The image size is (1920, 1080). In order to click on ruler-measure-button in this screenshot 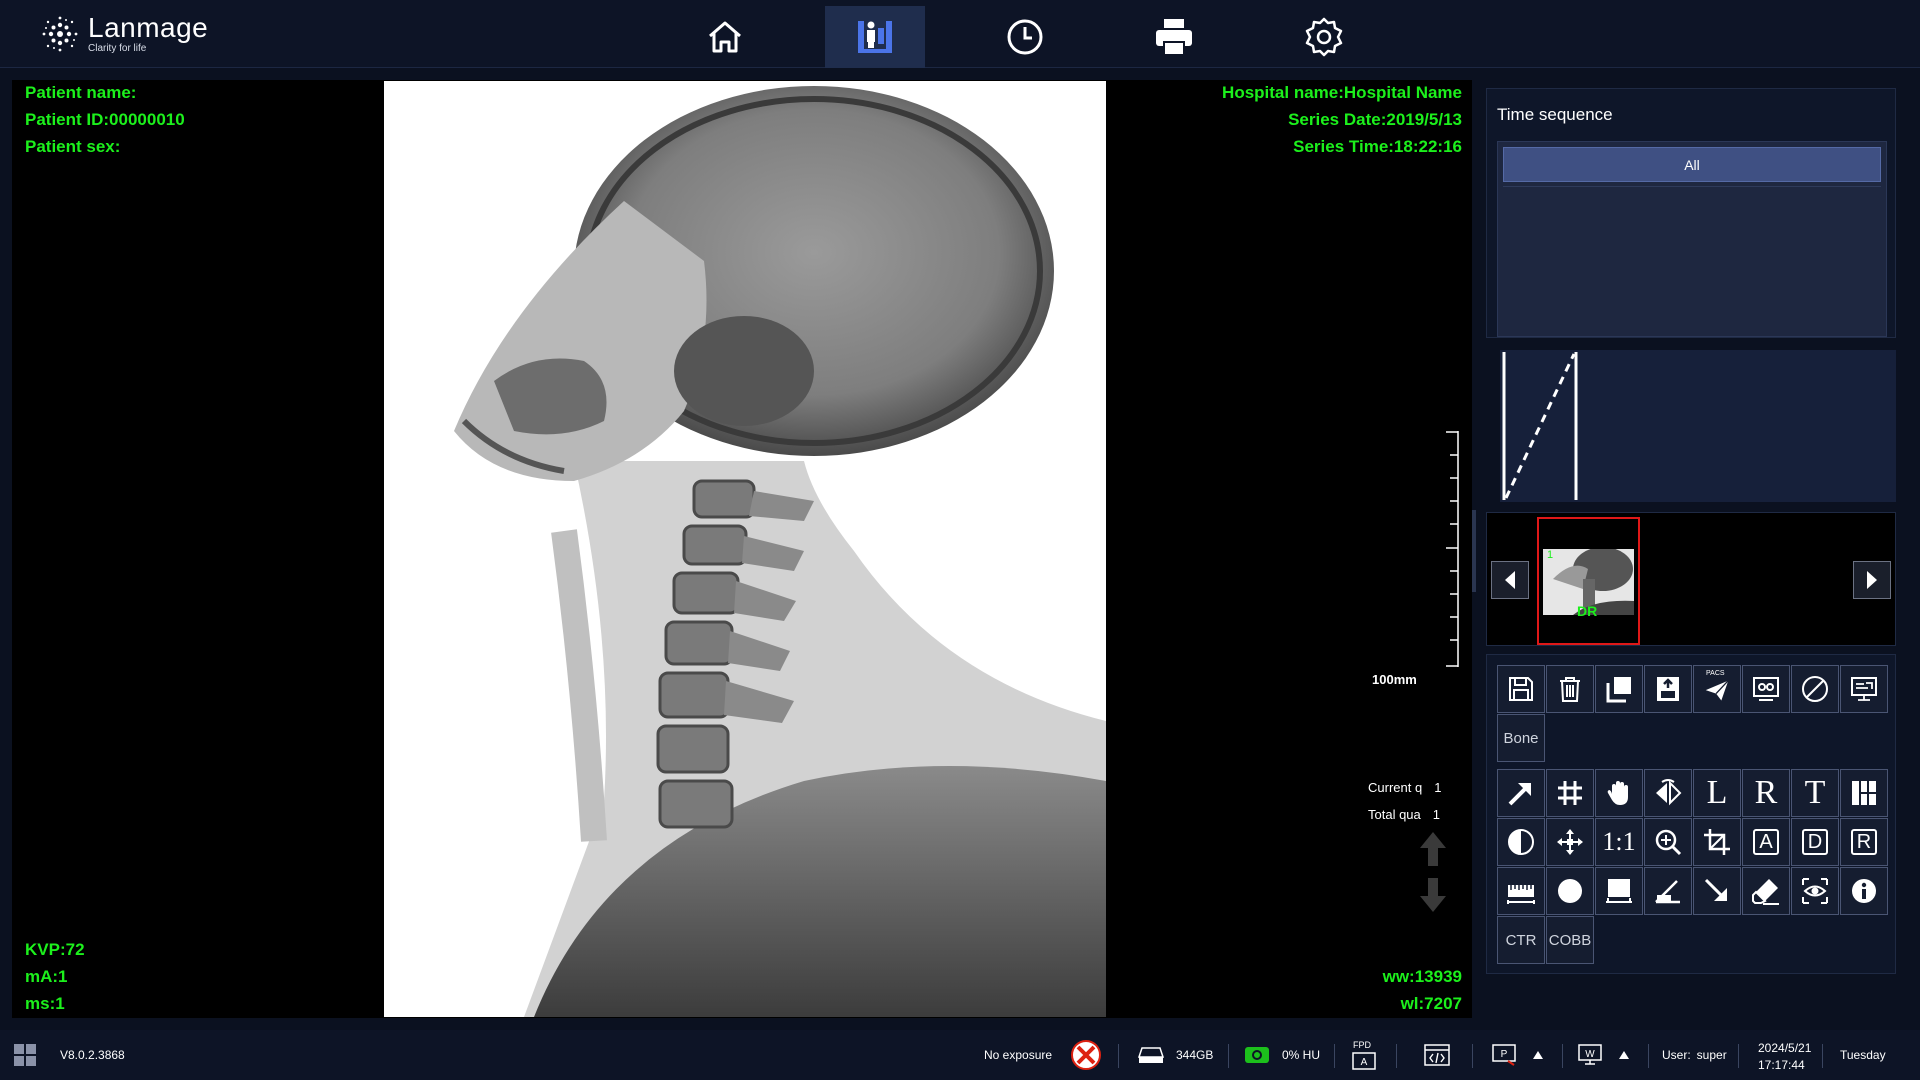, I will do `click(1521, 891)`.